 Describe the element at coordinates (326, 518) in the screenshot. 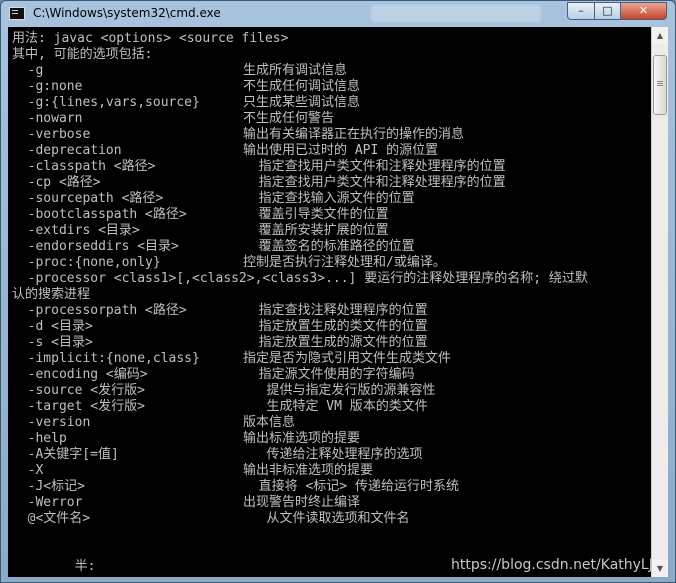

I see `console-line-description: 从文件读取选项和文件名` at that location.